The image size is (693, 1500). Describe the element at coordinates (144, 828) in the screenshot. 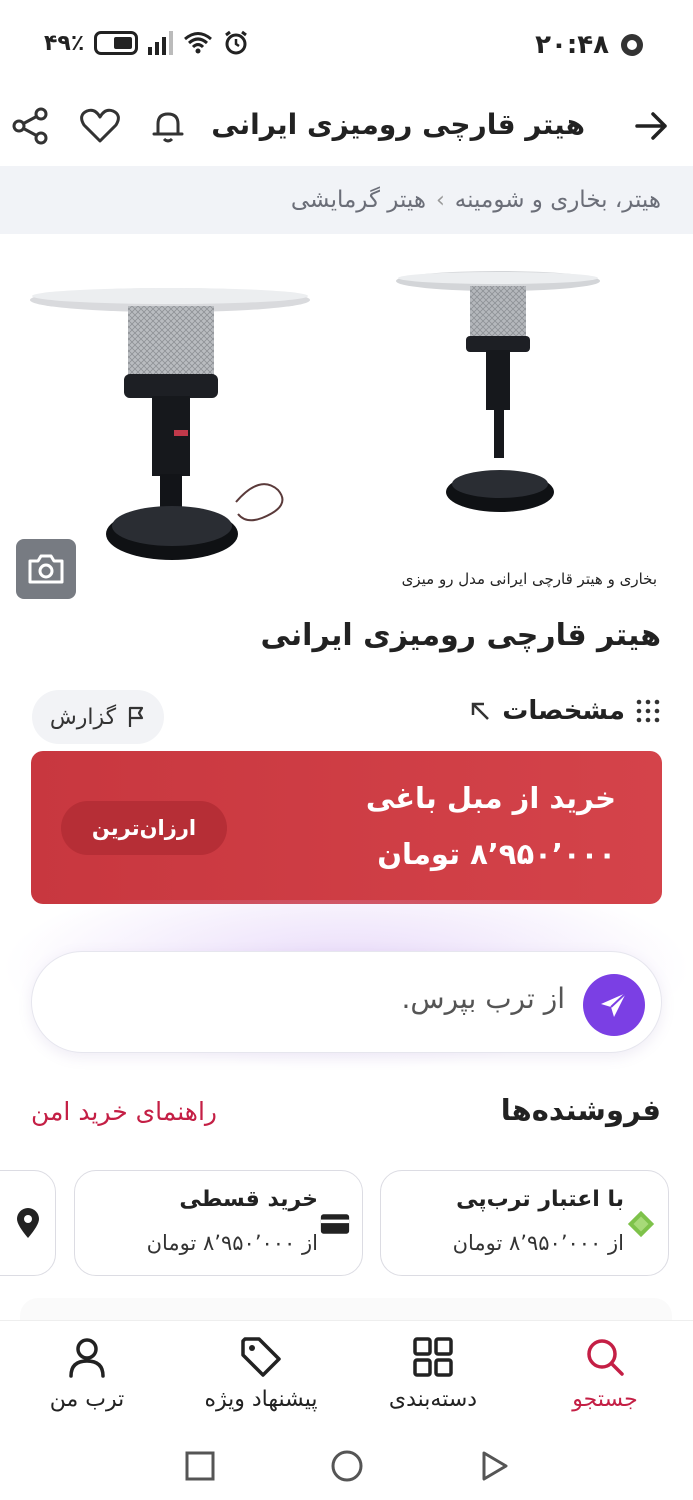

I see `cheapest-badge: ارزان‌ترین` at that location.